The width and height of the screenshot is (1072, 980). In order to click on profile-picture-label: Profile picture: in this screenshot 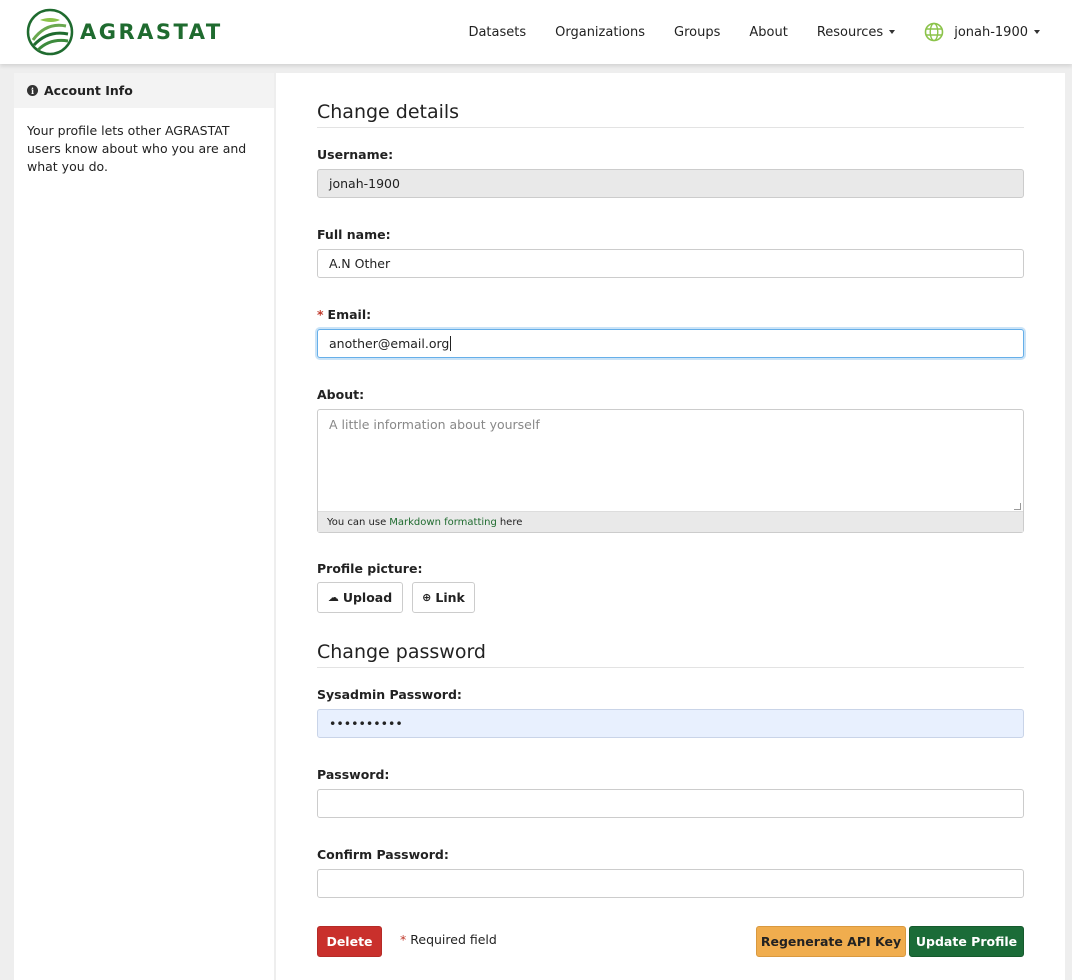, I will do `click(370, 568)`.